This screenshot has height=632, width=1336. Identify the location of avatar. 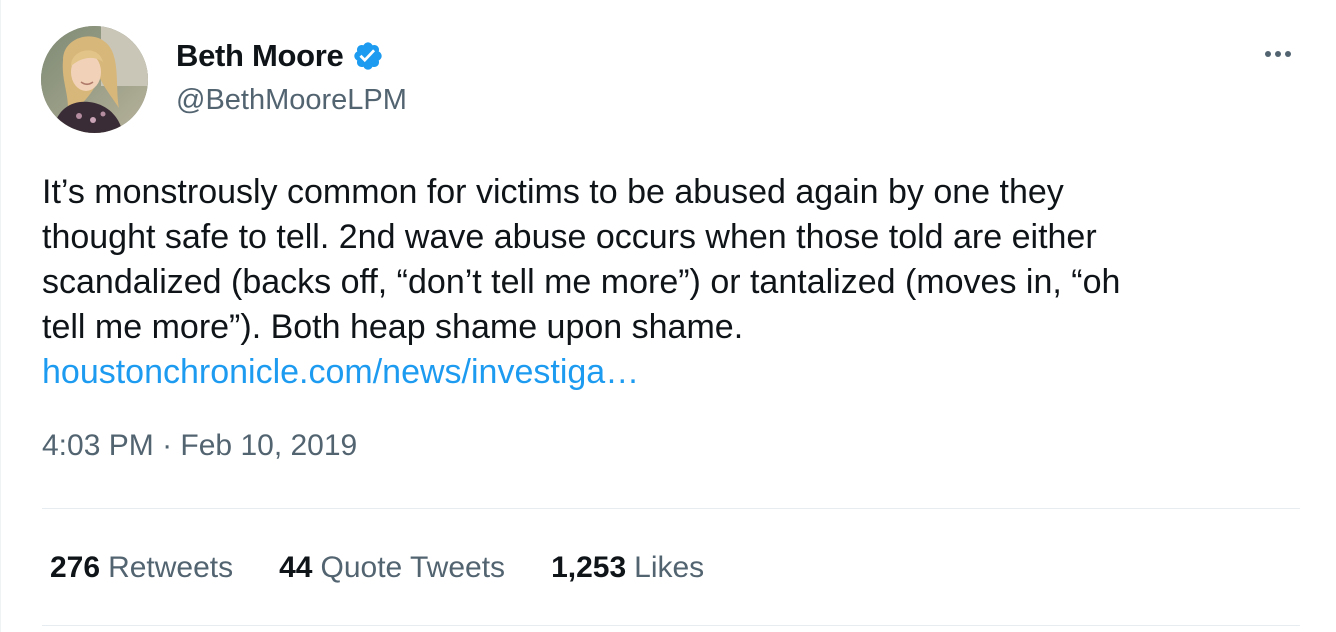
(94, 79).